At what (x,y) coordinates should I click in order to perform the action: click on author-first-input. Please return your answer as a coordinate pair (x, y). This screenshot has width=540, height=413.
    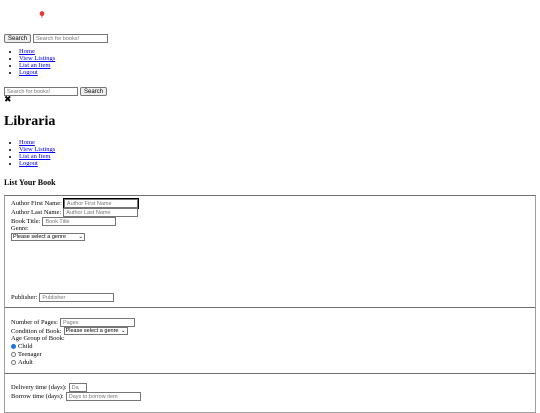
    Looking at the image, I should click on (100, 203).